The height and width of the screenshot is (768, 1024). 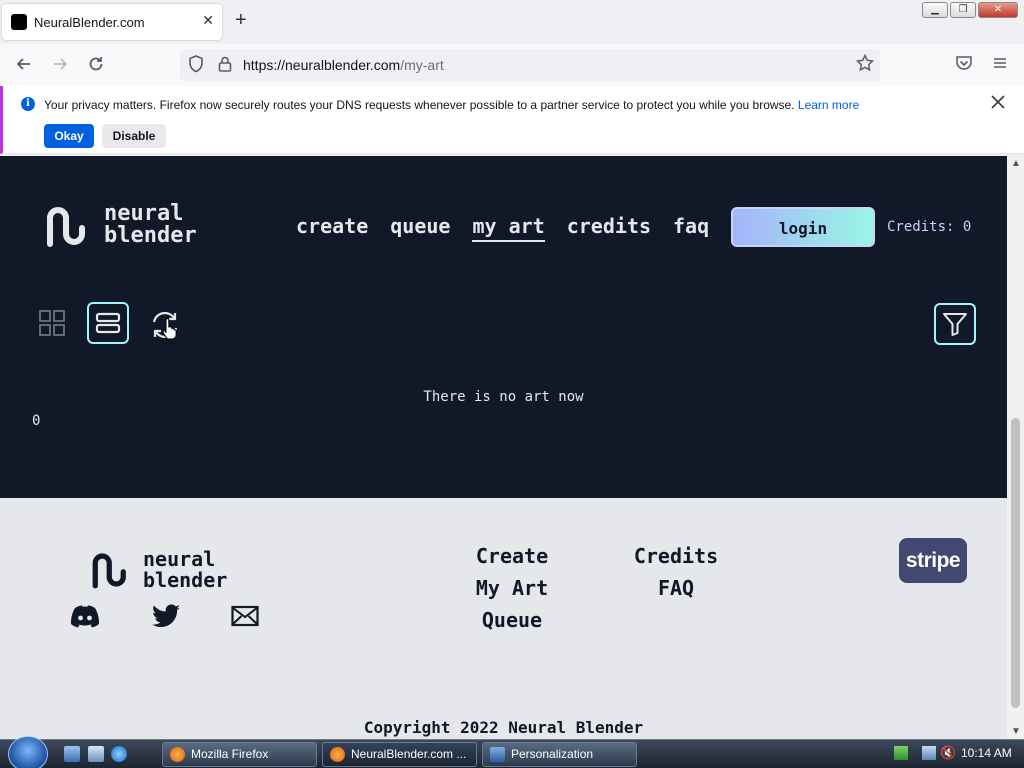 What do you see at coordinates (963, 10) in the screenshot?
I see `maximize-button: ❐` at bounding box center [963, 10].